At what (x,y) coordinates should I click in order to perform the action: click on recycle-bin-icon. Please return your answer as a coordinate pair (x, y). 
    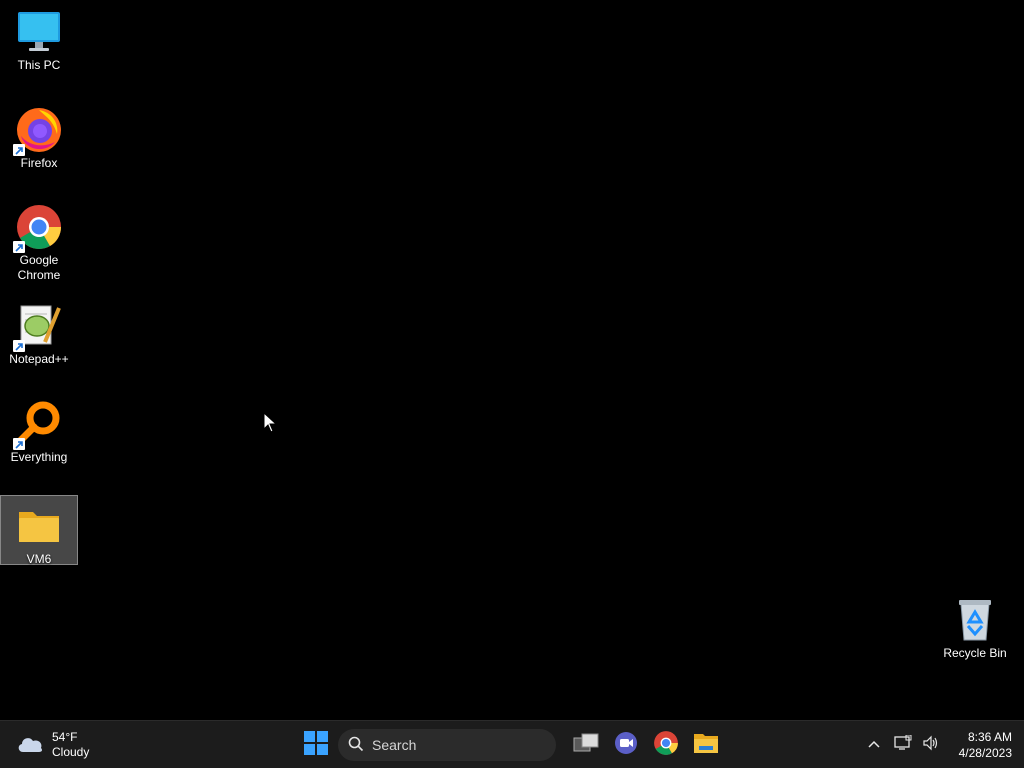
    Looking at the image, I should click on (975, 620).